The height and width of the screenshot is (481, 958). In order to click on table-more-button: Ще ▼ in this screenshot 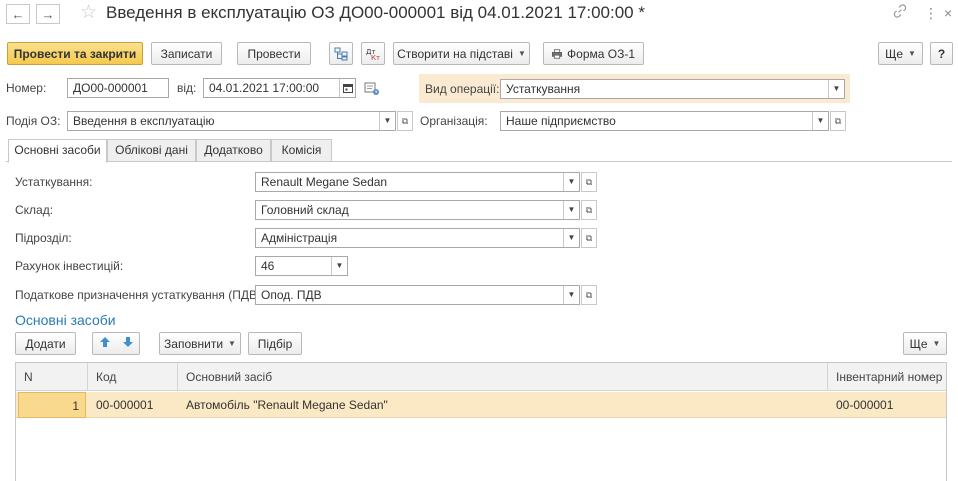, I will do `click(925, 343)`.